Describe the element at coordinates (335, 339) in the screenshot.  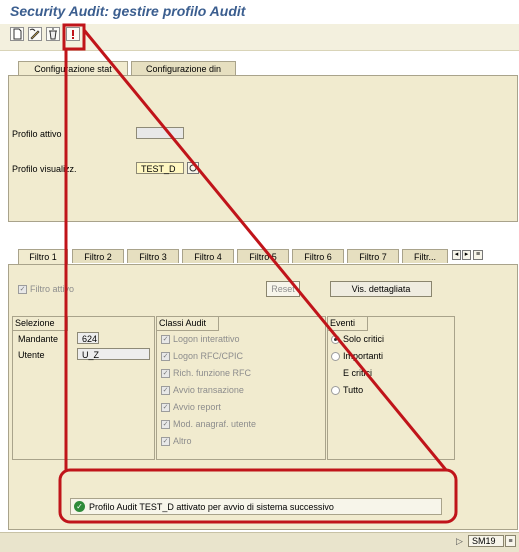
I see `events-critical-radio` at that location.